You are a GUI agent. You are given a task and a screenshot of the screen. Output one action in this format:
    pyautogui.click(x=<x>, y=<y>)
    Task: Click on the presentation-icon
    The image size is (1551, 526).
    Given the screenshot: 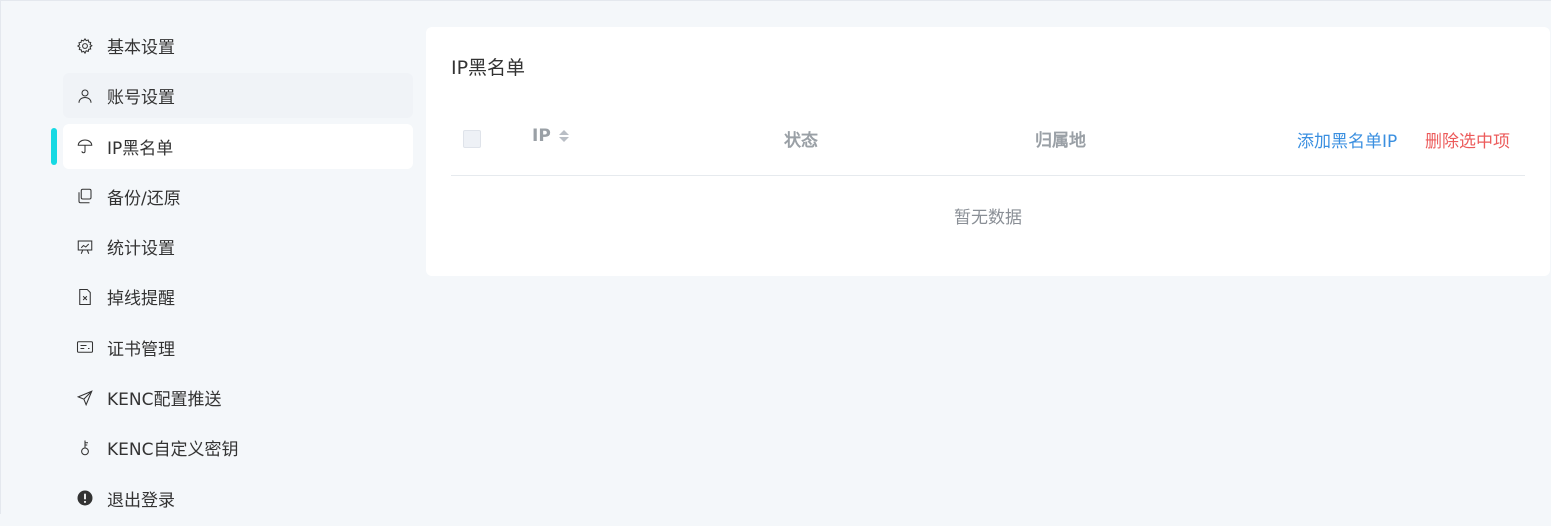 What is the action you would take?
    pyautogui.click(x=85, y=247)
    